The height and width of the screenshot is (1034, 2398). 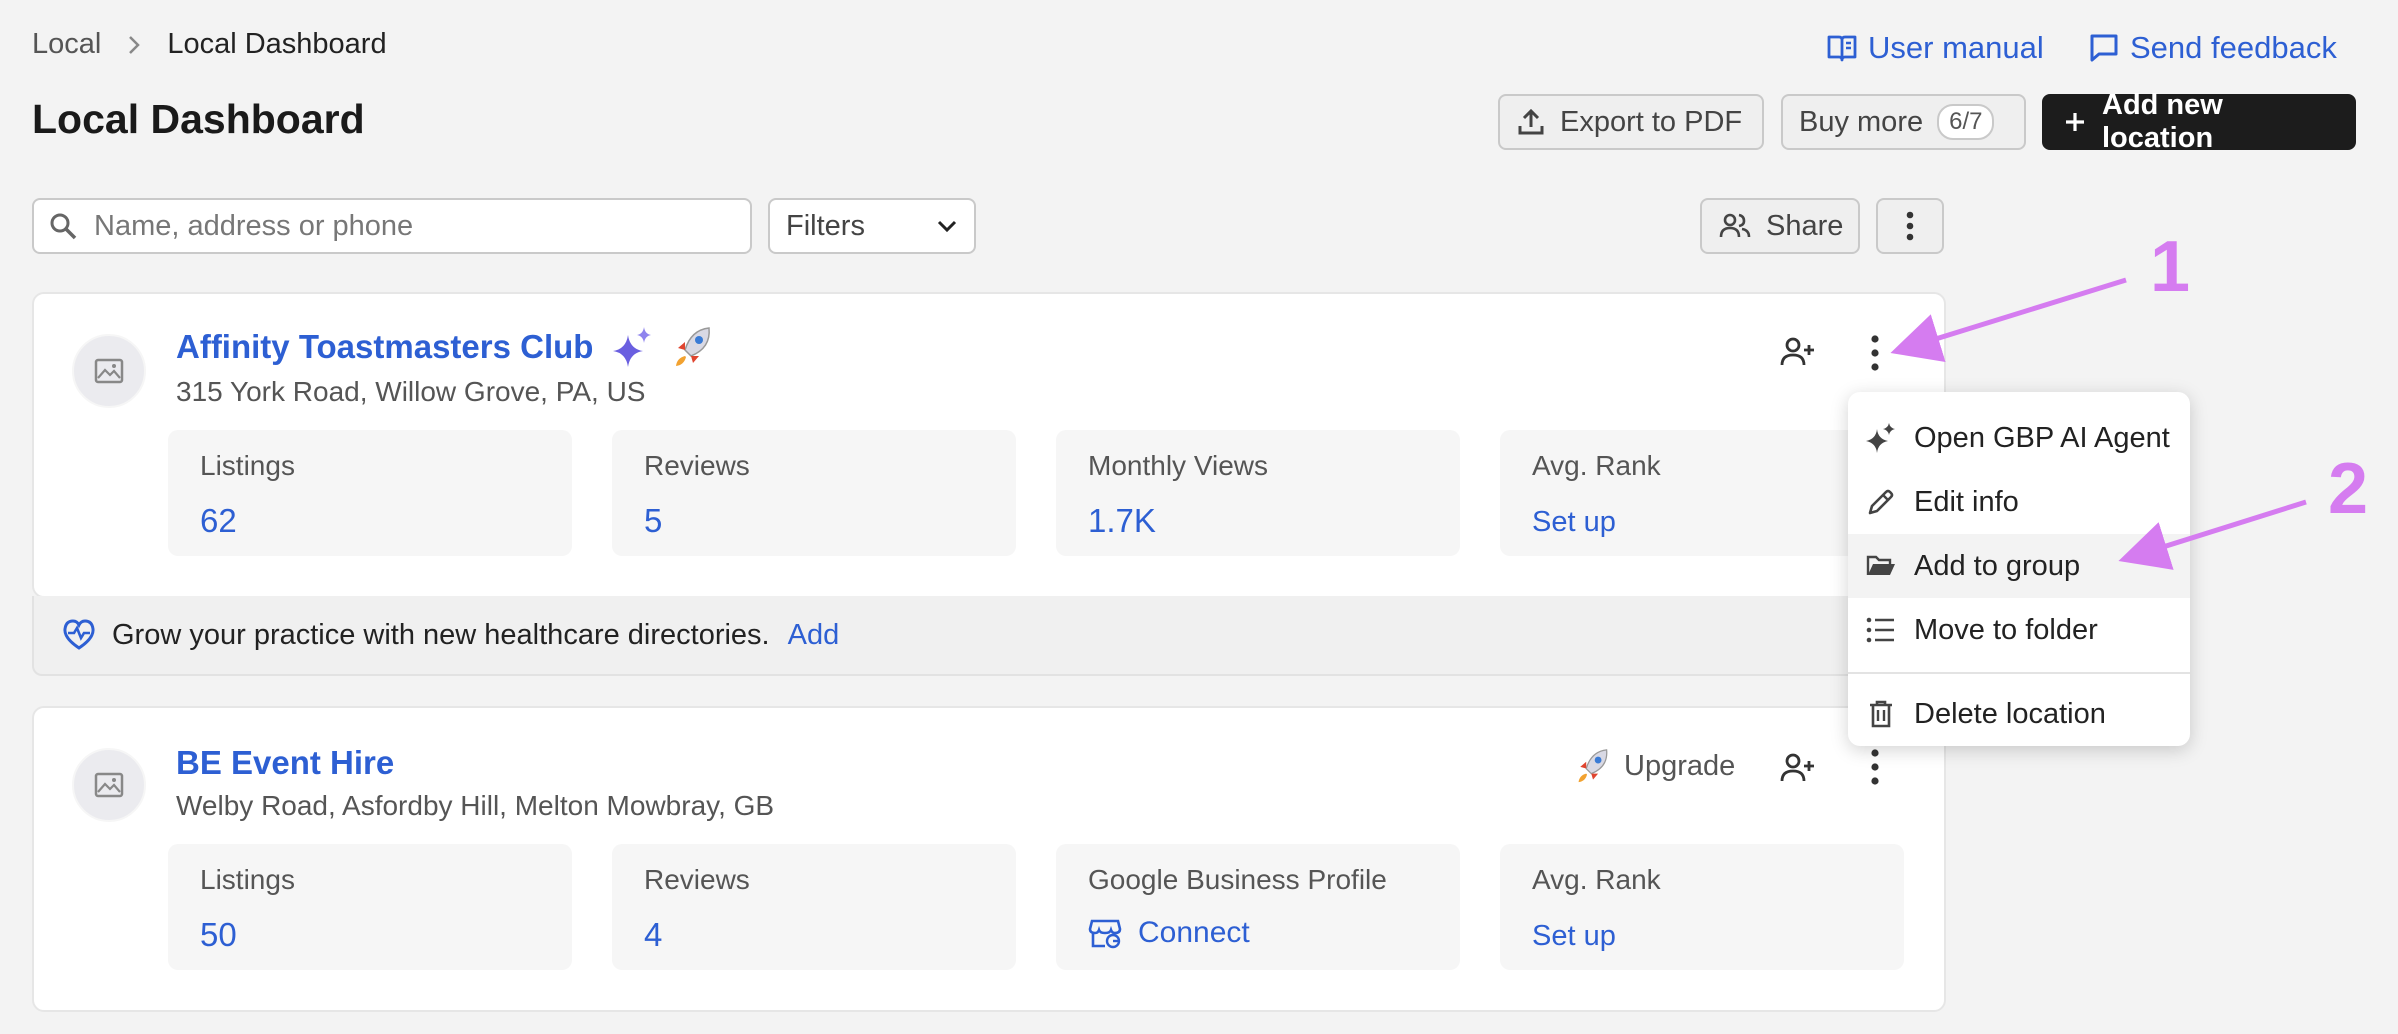 I want to click on menu-item-label: Move to folder, so click(x=2006, y=629).